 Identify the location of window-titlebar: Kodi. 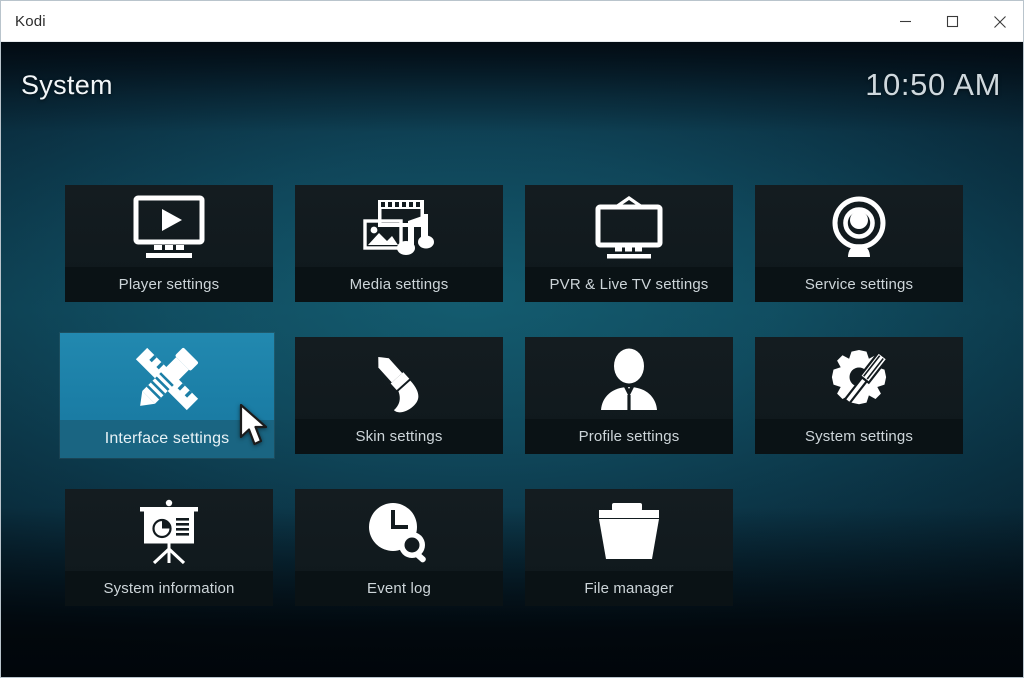
(512, 21).